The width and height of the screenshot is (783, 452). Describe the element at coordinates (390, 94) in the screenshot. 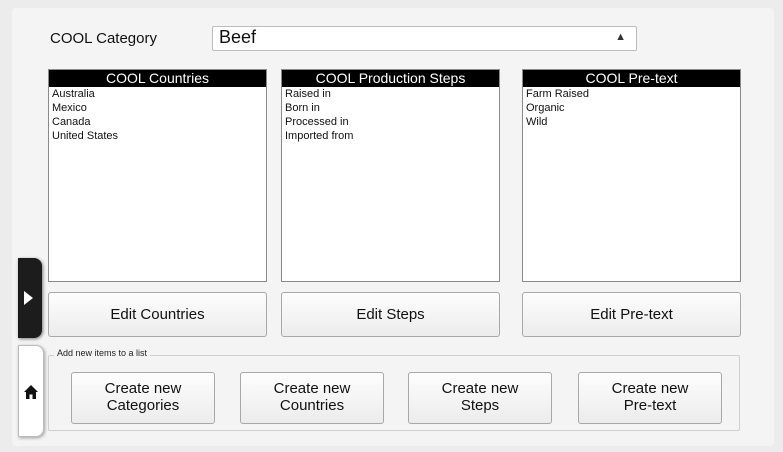

I see `list-item: Raised in` at that location.